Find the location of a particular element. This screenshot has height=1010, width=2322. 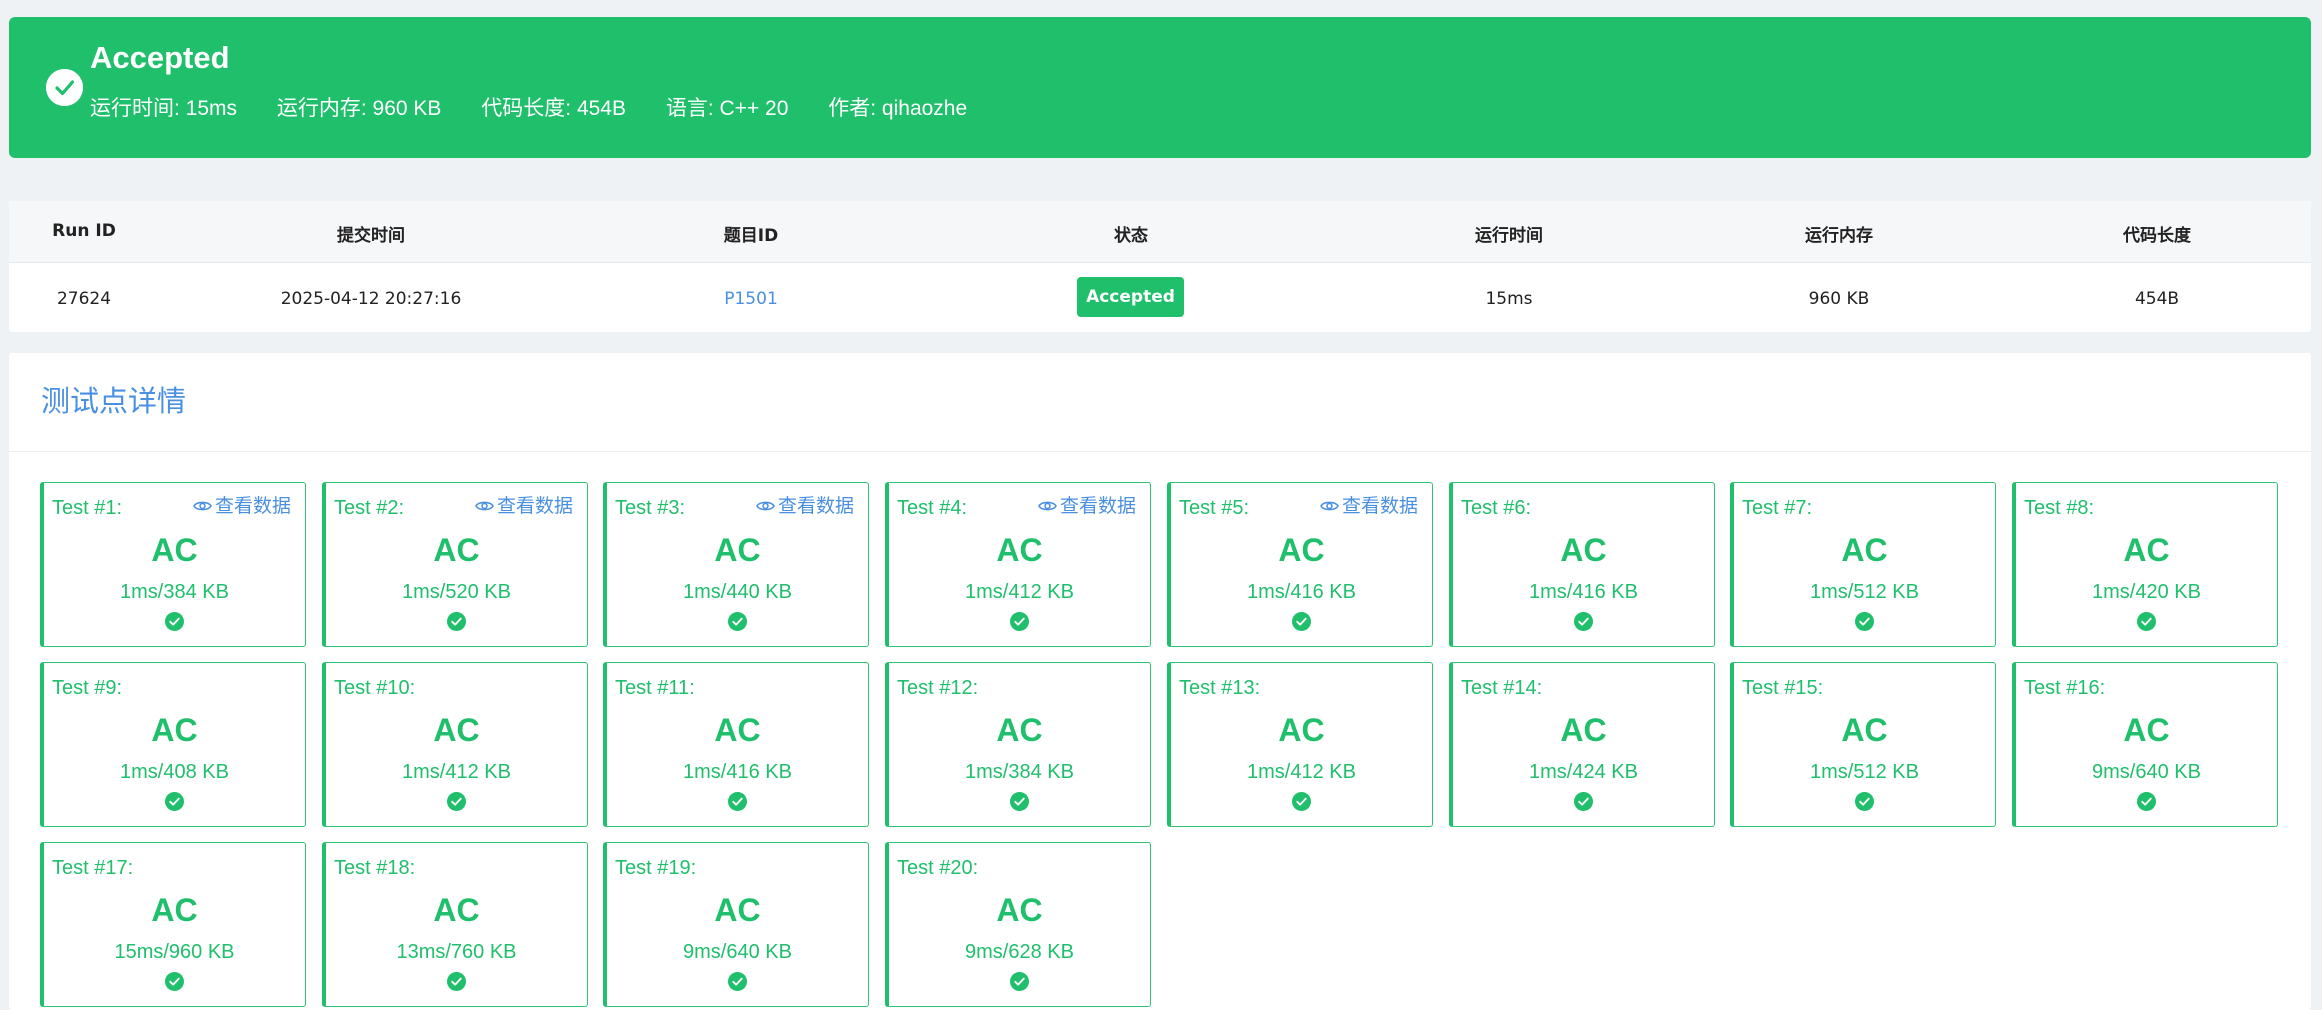

test-usage: 1ms/424 KB is located at coordinates (1583, 772).